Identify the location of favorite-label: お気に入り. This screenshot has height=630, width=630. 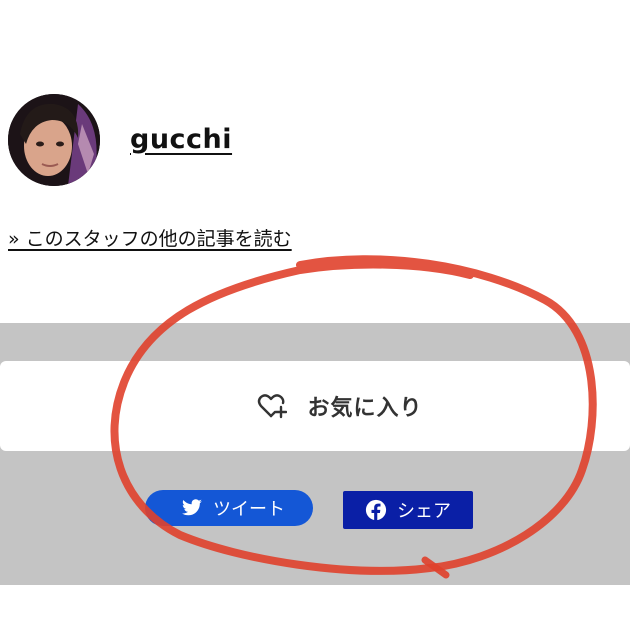
(365, 408).